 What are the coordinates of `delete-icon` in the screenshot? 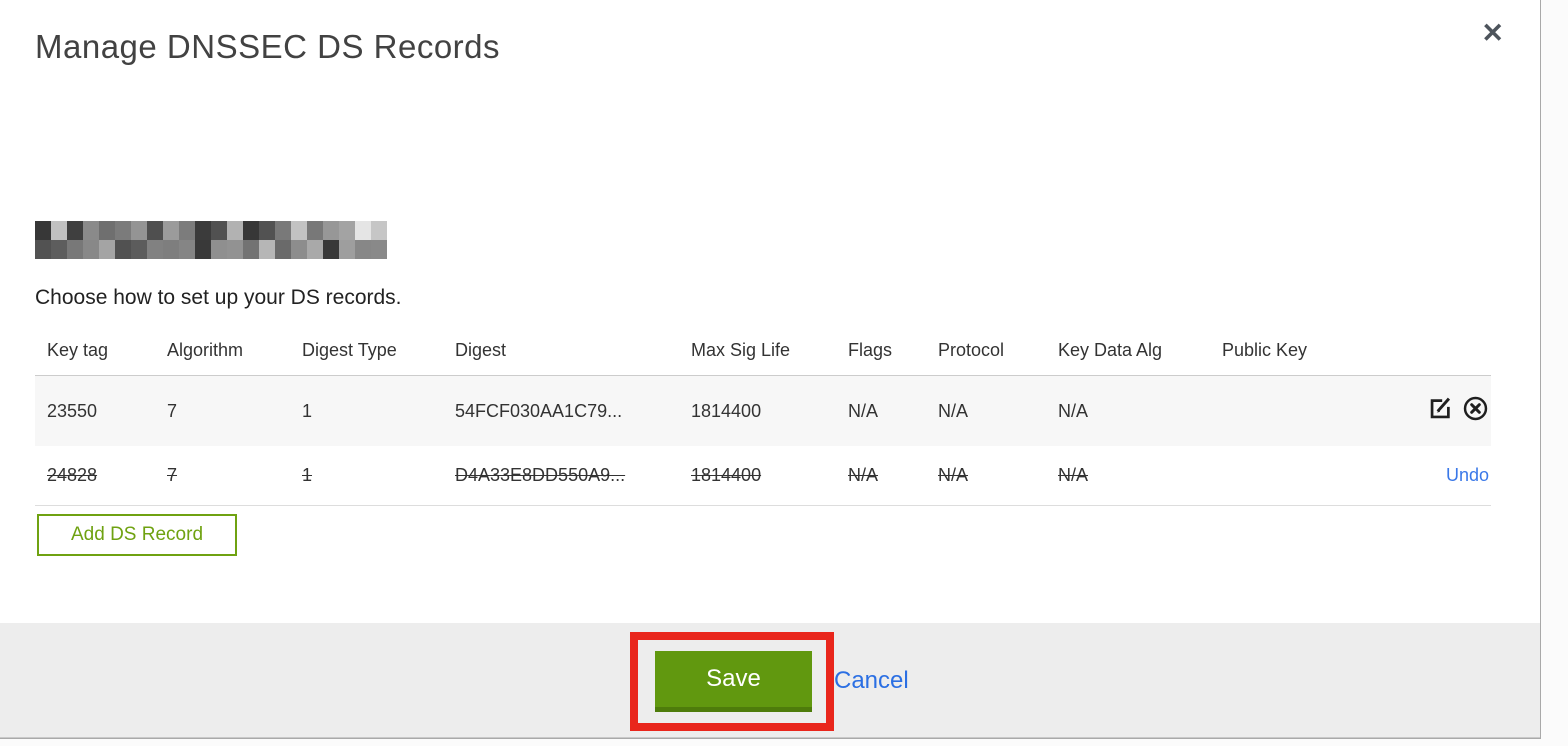 It's located at (1475, 411).